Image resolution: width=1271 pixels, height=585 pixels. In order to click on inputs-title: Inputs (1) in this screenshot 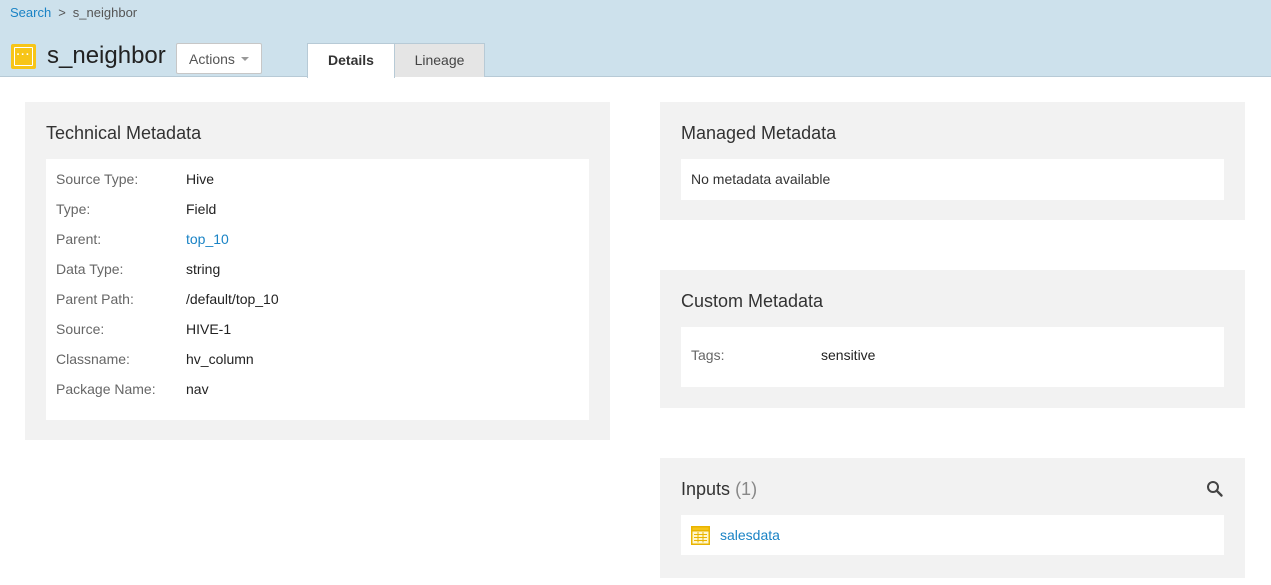, I will do `click(719, 489)`.